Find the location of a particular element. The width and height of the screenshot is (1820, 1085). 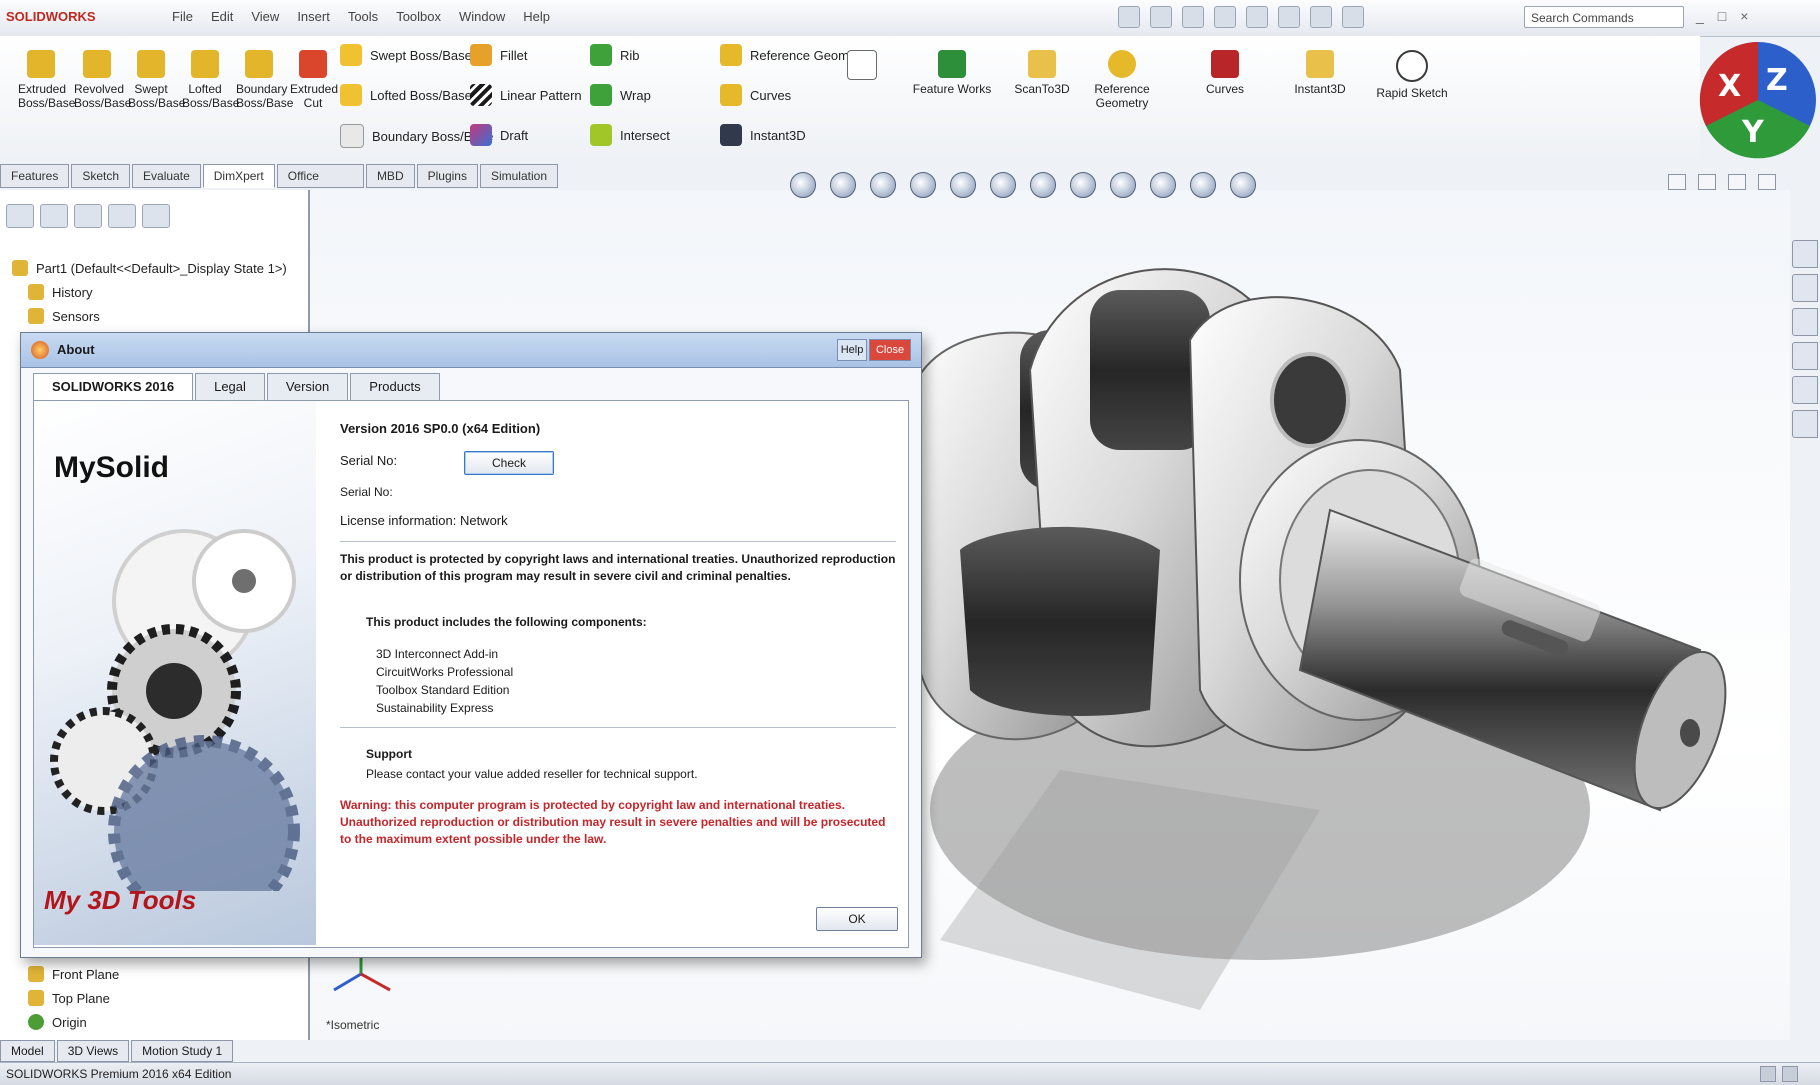

tool-draft: Draft is located at coordinates (499, 135).